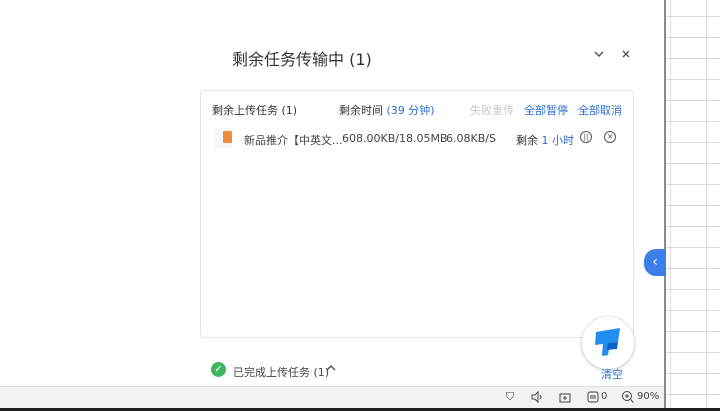  I want to click on completed-tasks: 已完成上传任务 (1), so click(281, 372).